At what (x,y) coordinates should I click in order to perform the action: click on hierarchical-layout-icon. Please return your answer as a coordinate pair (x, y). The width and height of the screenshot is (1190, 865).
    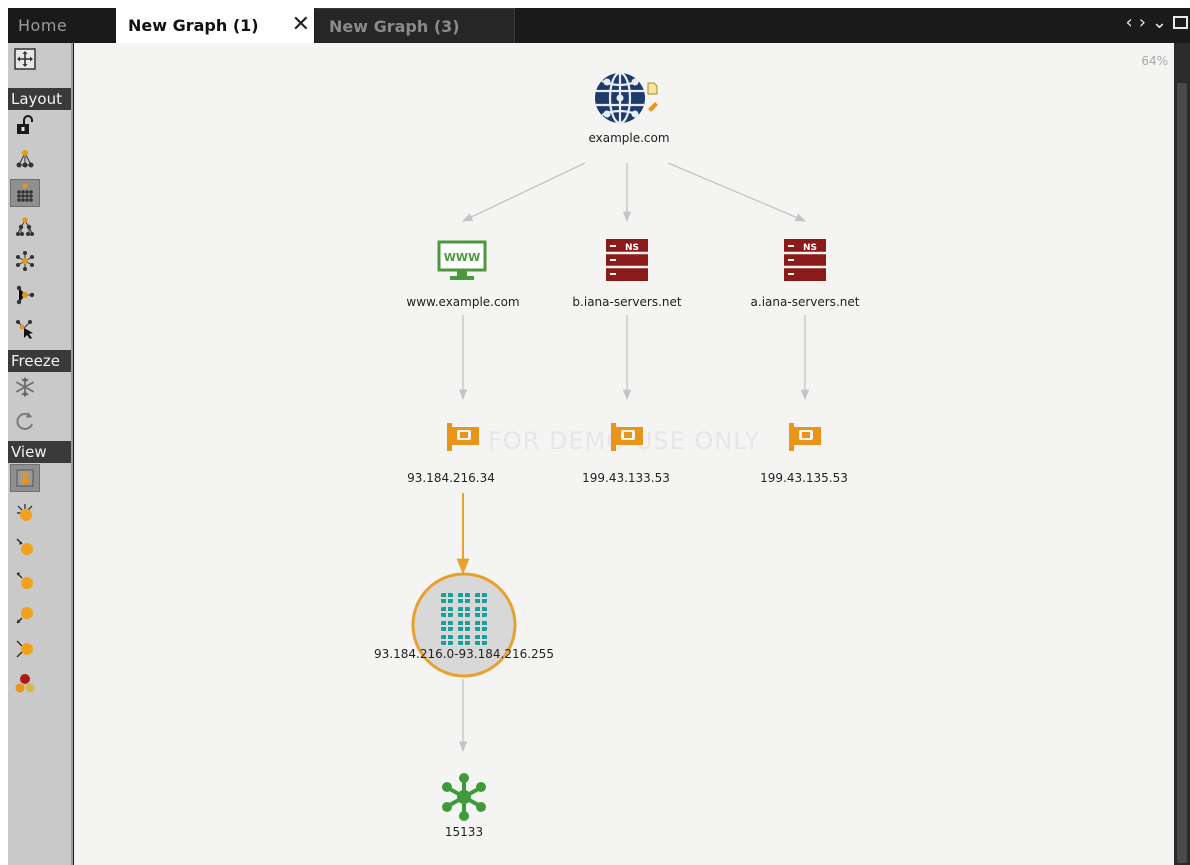
    Looking at the image, I should click on (25, 226).